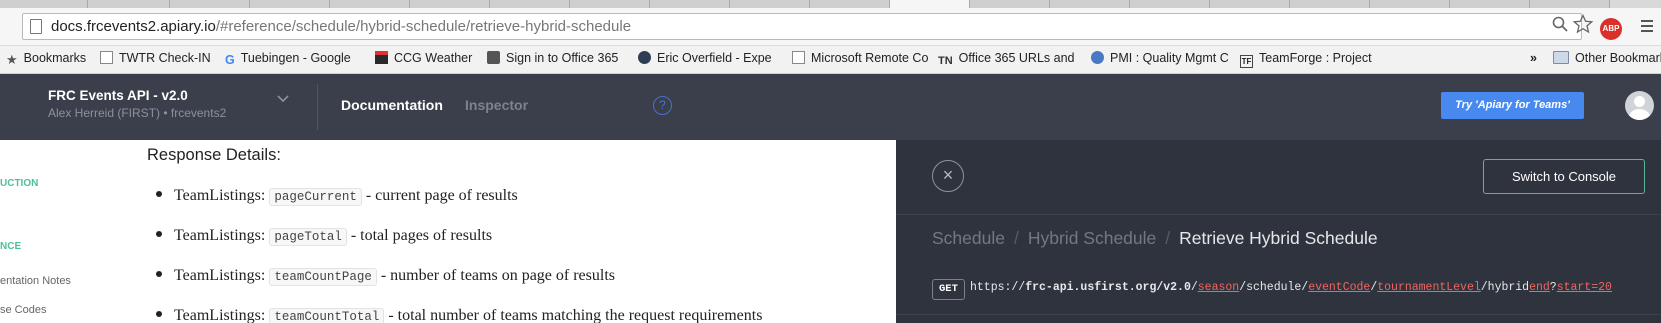  Describe the element at coordinates (1583, 26) in the screenshot. I see `bookmark-star-icon` at that location.